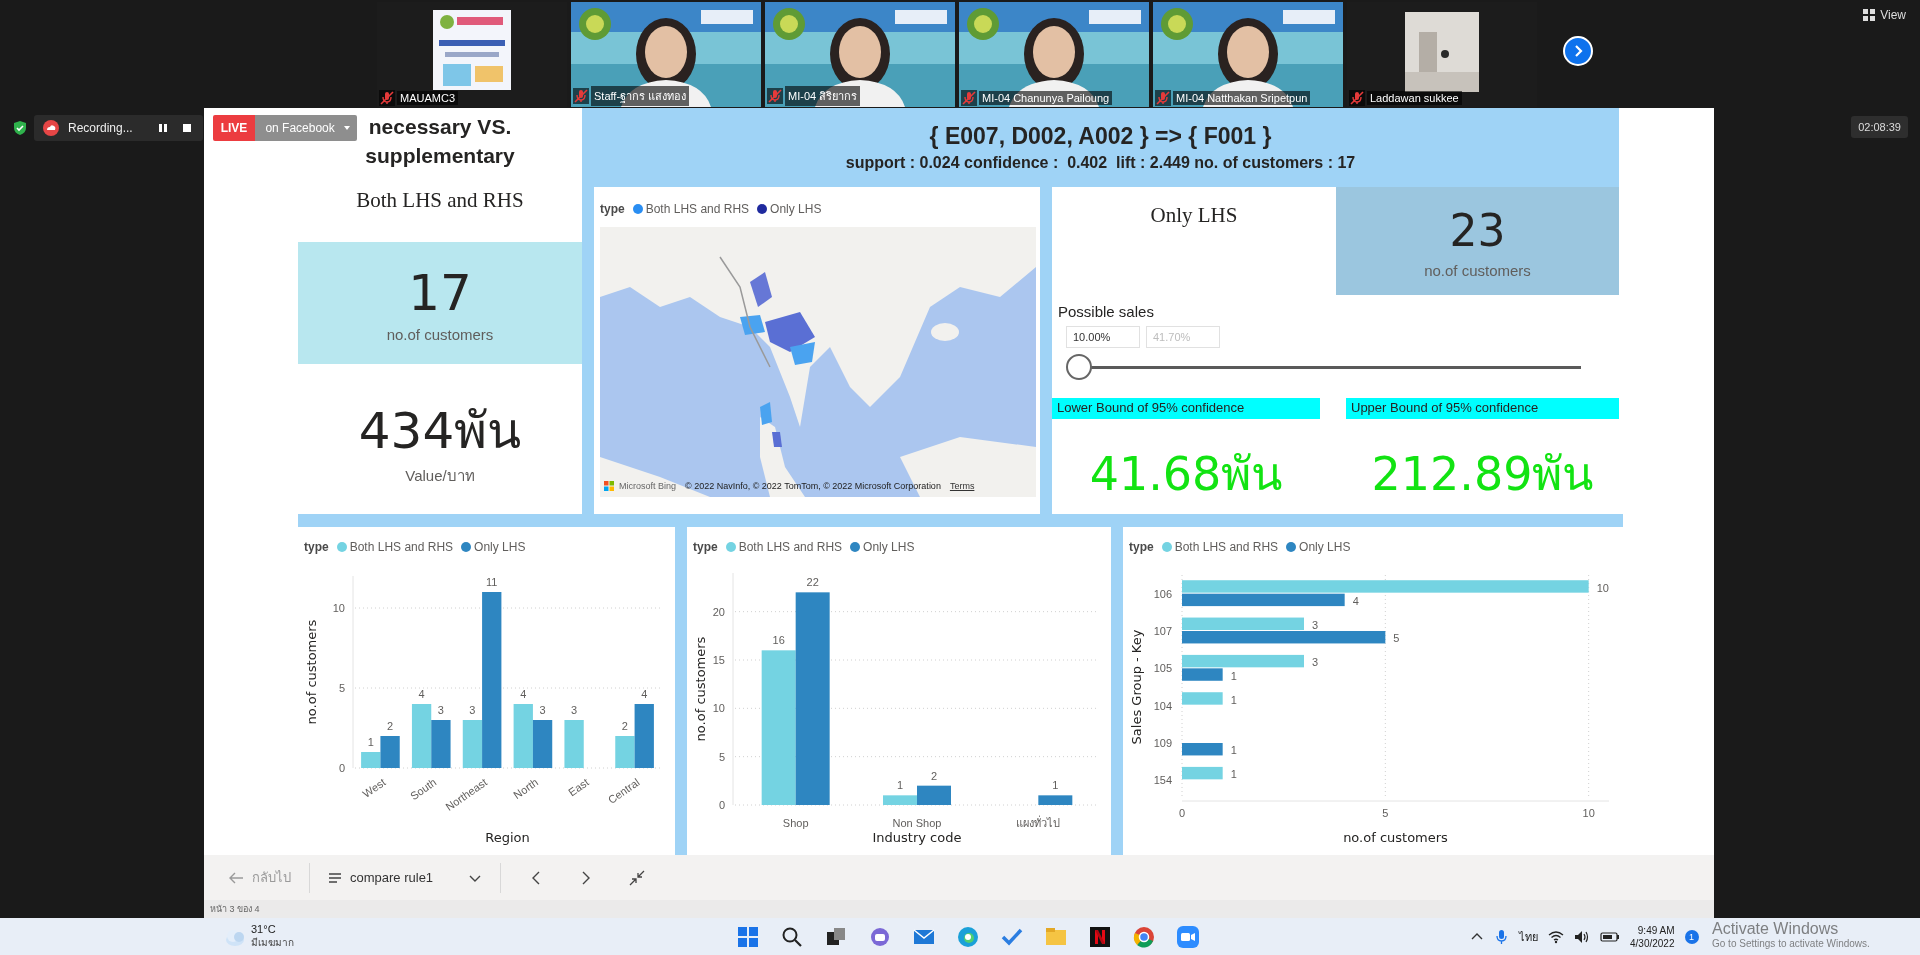 The image size is (1920, 955). Describe the element at coordinates (1656, 930) in the screenshot. I see `clock-time: 9:49 AM` at that location.